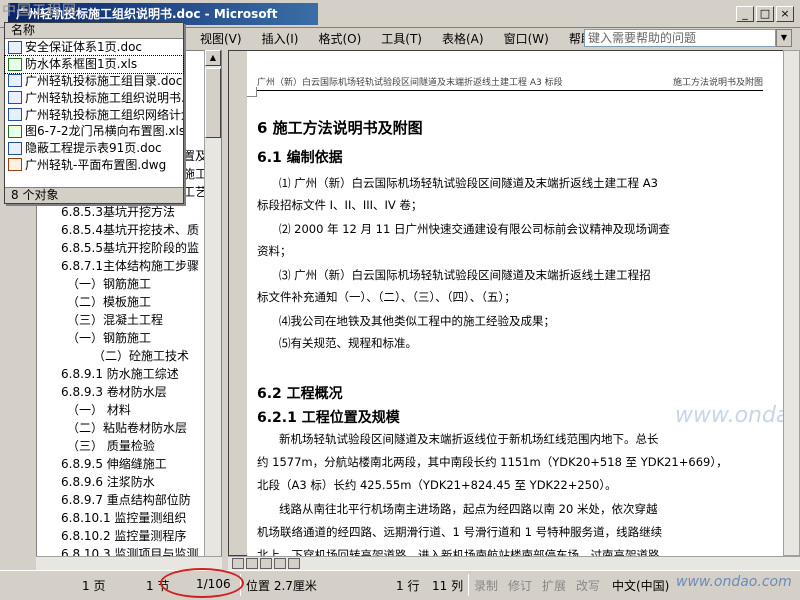 This screenshot has height=600, width=800. I want to click on file-item: 广州轻轨投标施工组目录.doc, so click(94, 81).